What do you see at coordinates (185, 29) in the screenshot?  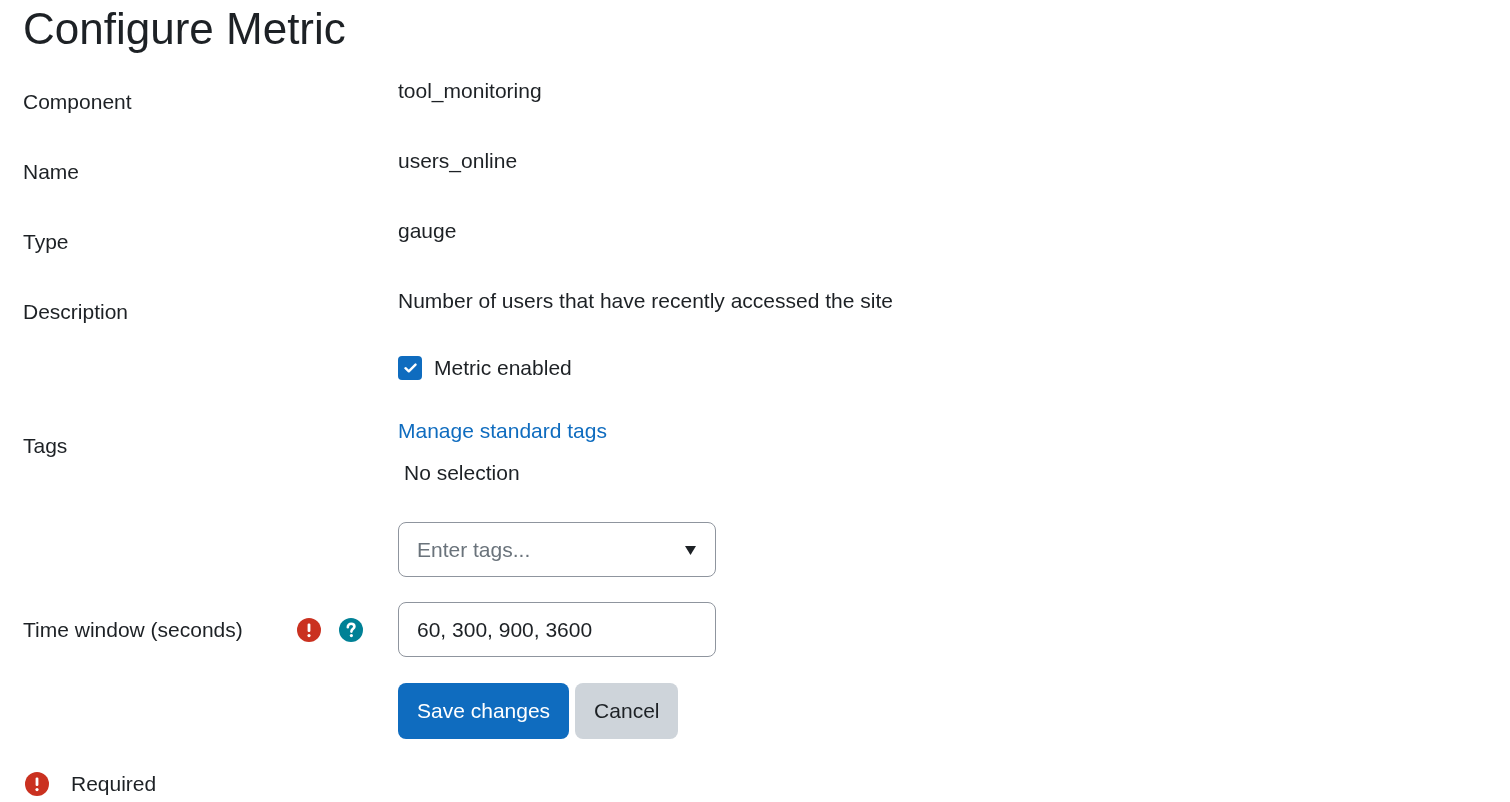 I see `page-title: Configure Metric` at bounding box center [185, 29].